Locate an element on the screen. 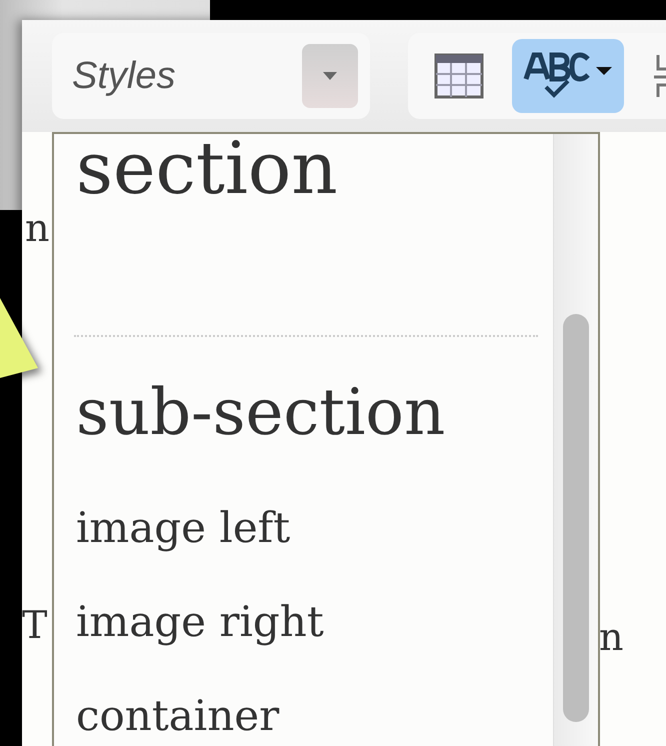 This screenshot has width=666, height=746. styles-label: Styles is located at coordinates (124, 76).